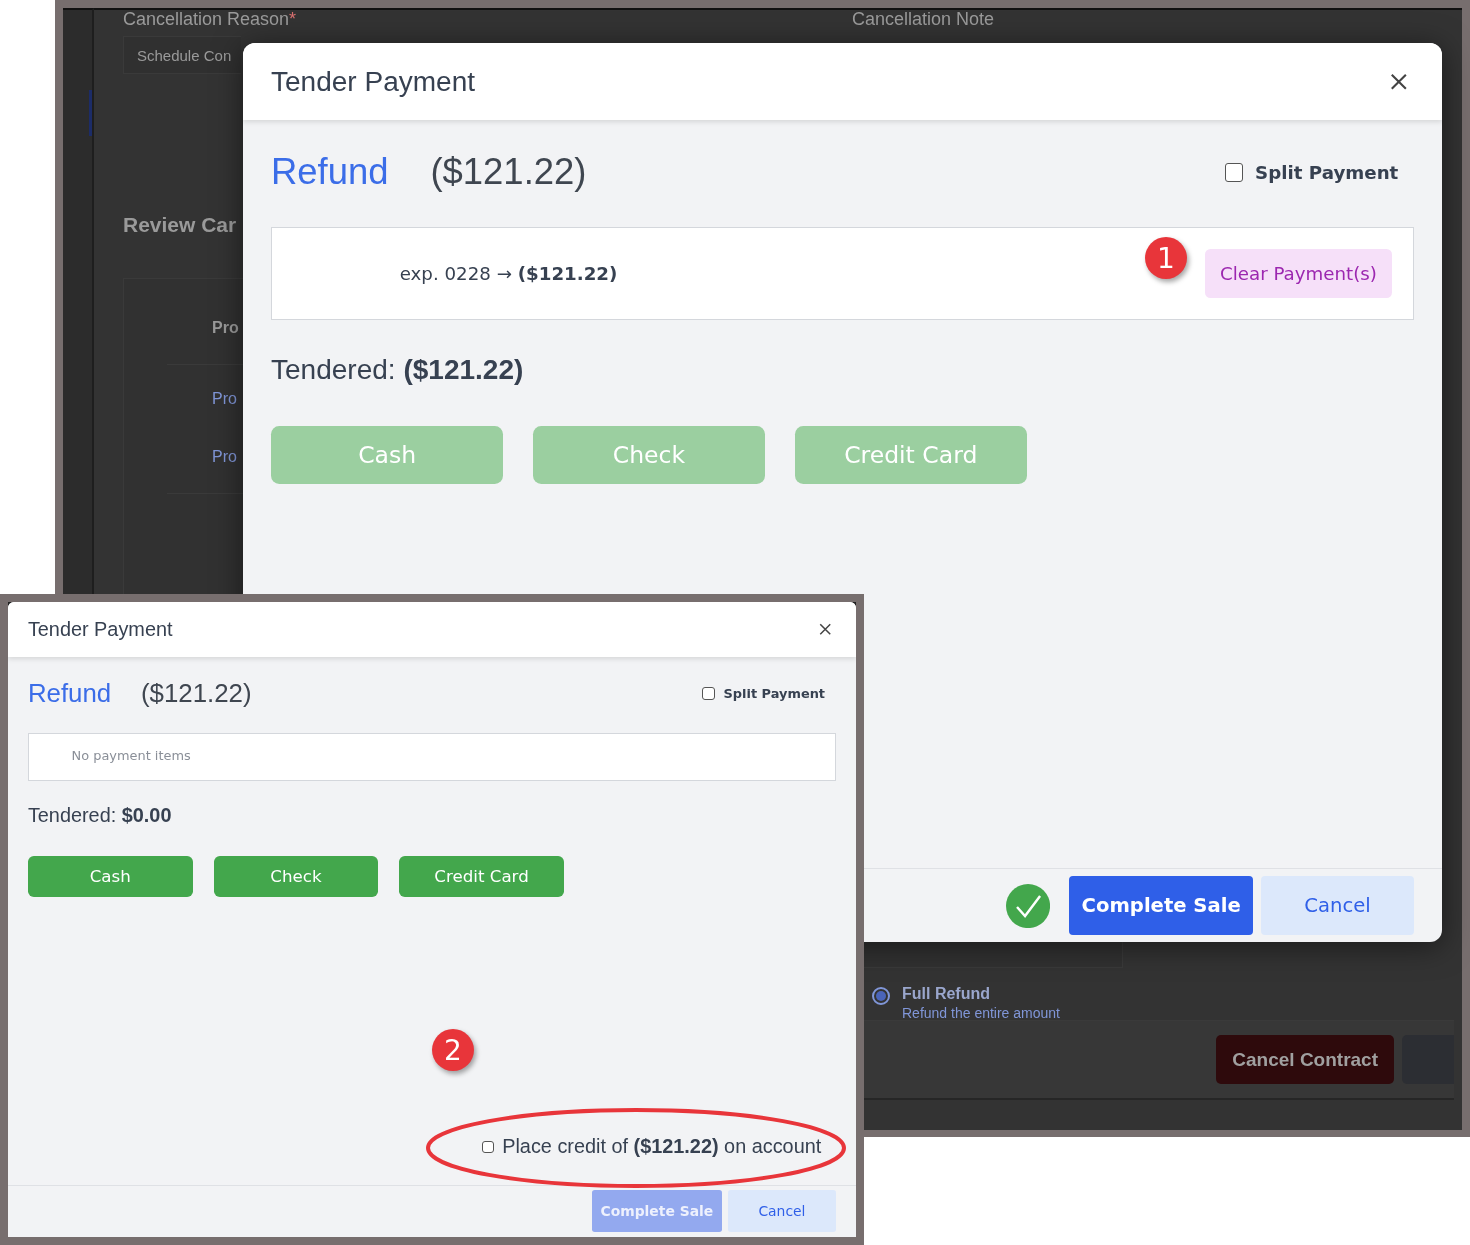 The width and height of the screenshot is (1470, 1245). What do you see at coordinates (180, 225) in the screenshot?
I see `section-title: Review Car` at bounding box center [180, 225].